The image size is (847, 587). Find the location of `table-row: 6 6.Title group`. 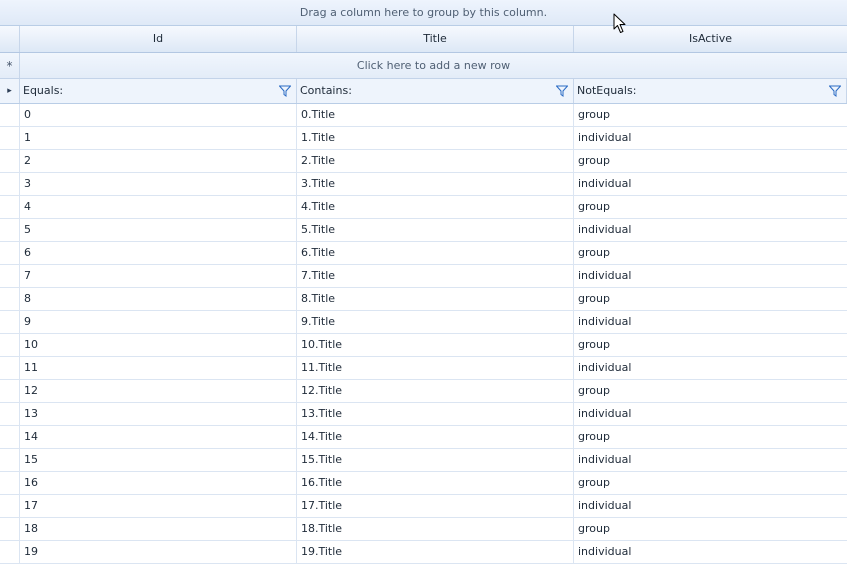

table-row: 6 6.Title group is located at coordinates (423, 253).